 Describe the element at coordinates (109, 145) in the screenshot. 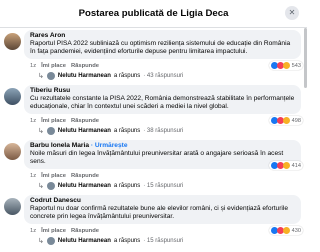

I see `follow-button: · Urmărește` at that location.